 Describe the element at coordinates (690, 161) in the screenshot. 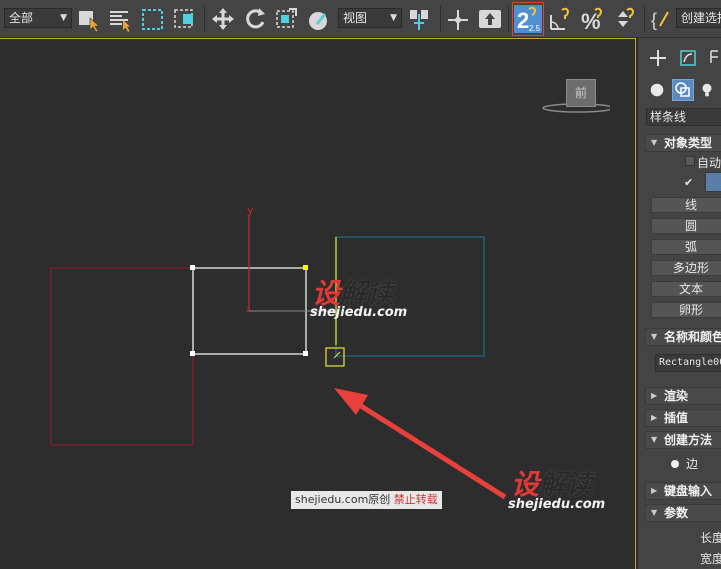

I see `auto-grid-checkbox` at that location.